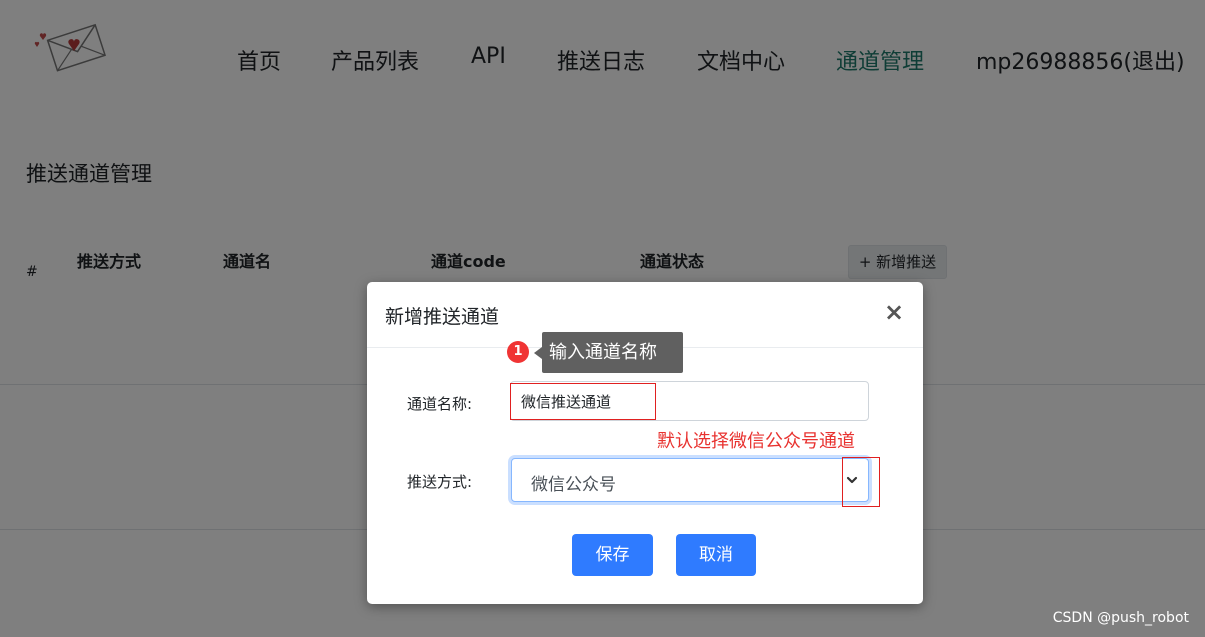  Describe the element at coordinates (756, 441) in the screenshot. I see `annotation-note: 默认选择微信公众号通道` at that location.